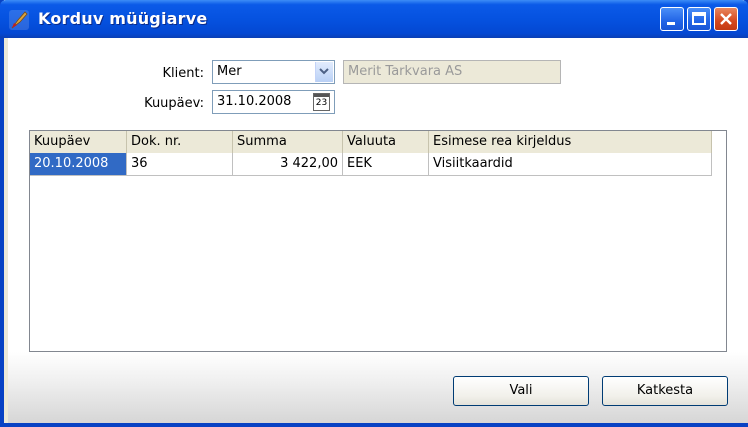  I want to click on client-label: Klient:, so click(183, 73).